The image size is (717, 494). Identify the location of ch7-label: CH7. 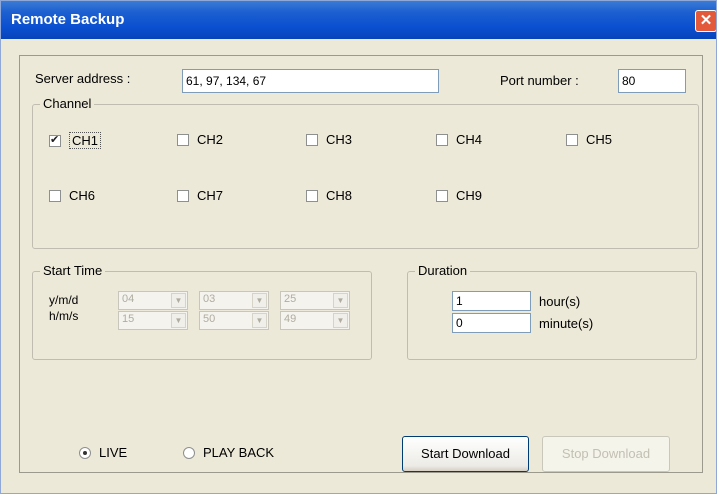
(210, 195).